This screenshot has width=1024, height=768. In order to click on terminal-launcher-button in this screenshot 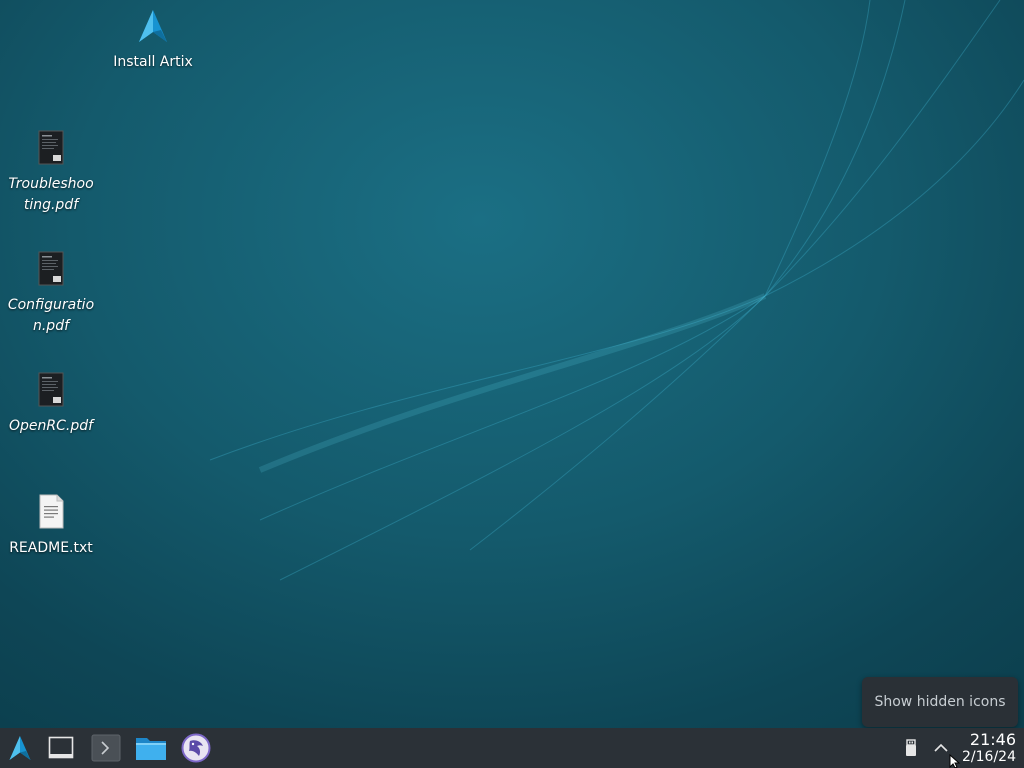, I will do `click(106, 748)`.